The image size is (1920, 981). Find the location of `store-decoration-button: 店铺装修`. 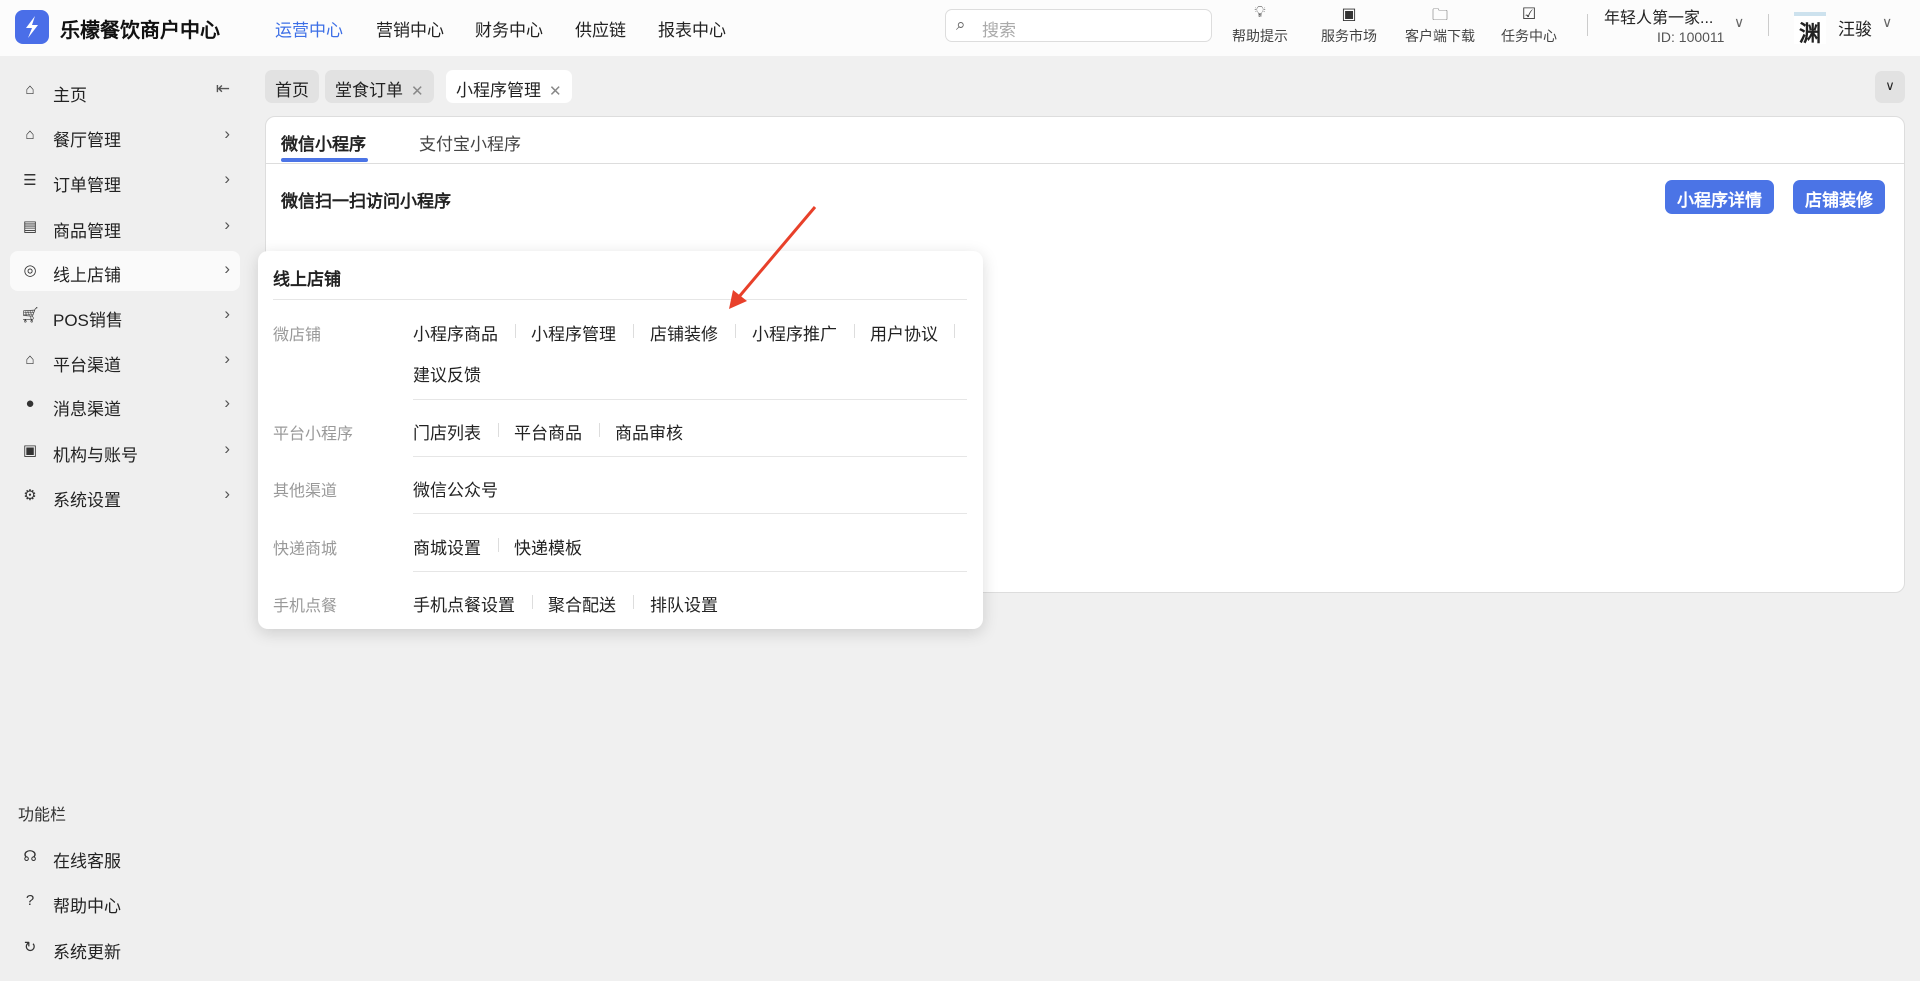

store-decoration-button: 店铺装修 is located at coordinates (1839, 197).